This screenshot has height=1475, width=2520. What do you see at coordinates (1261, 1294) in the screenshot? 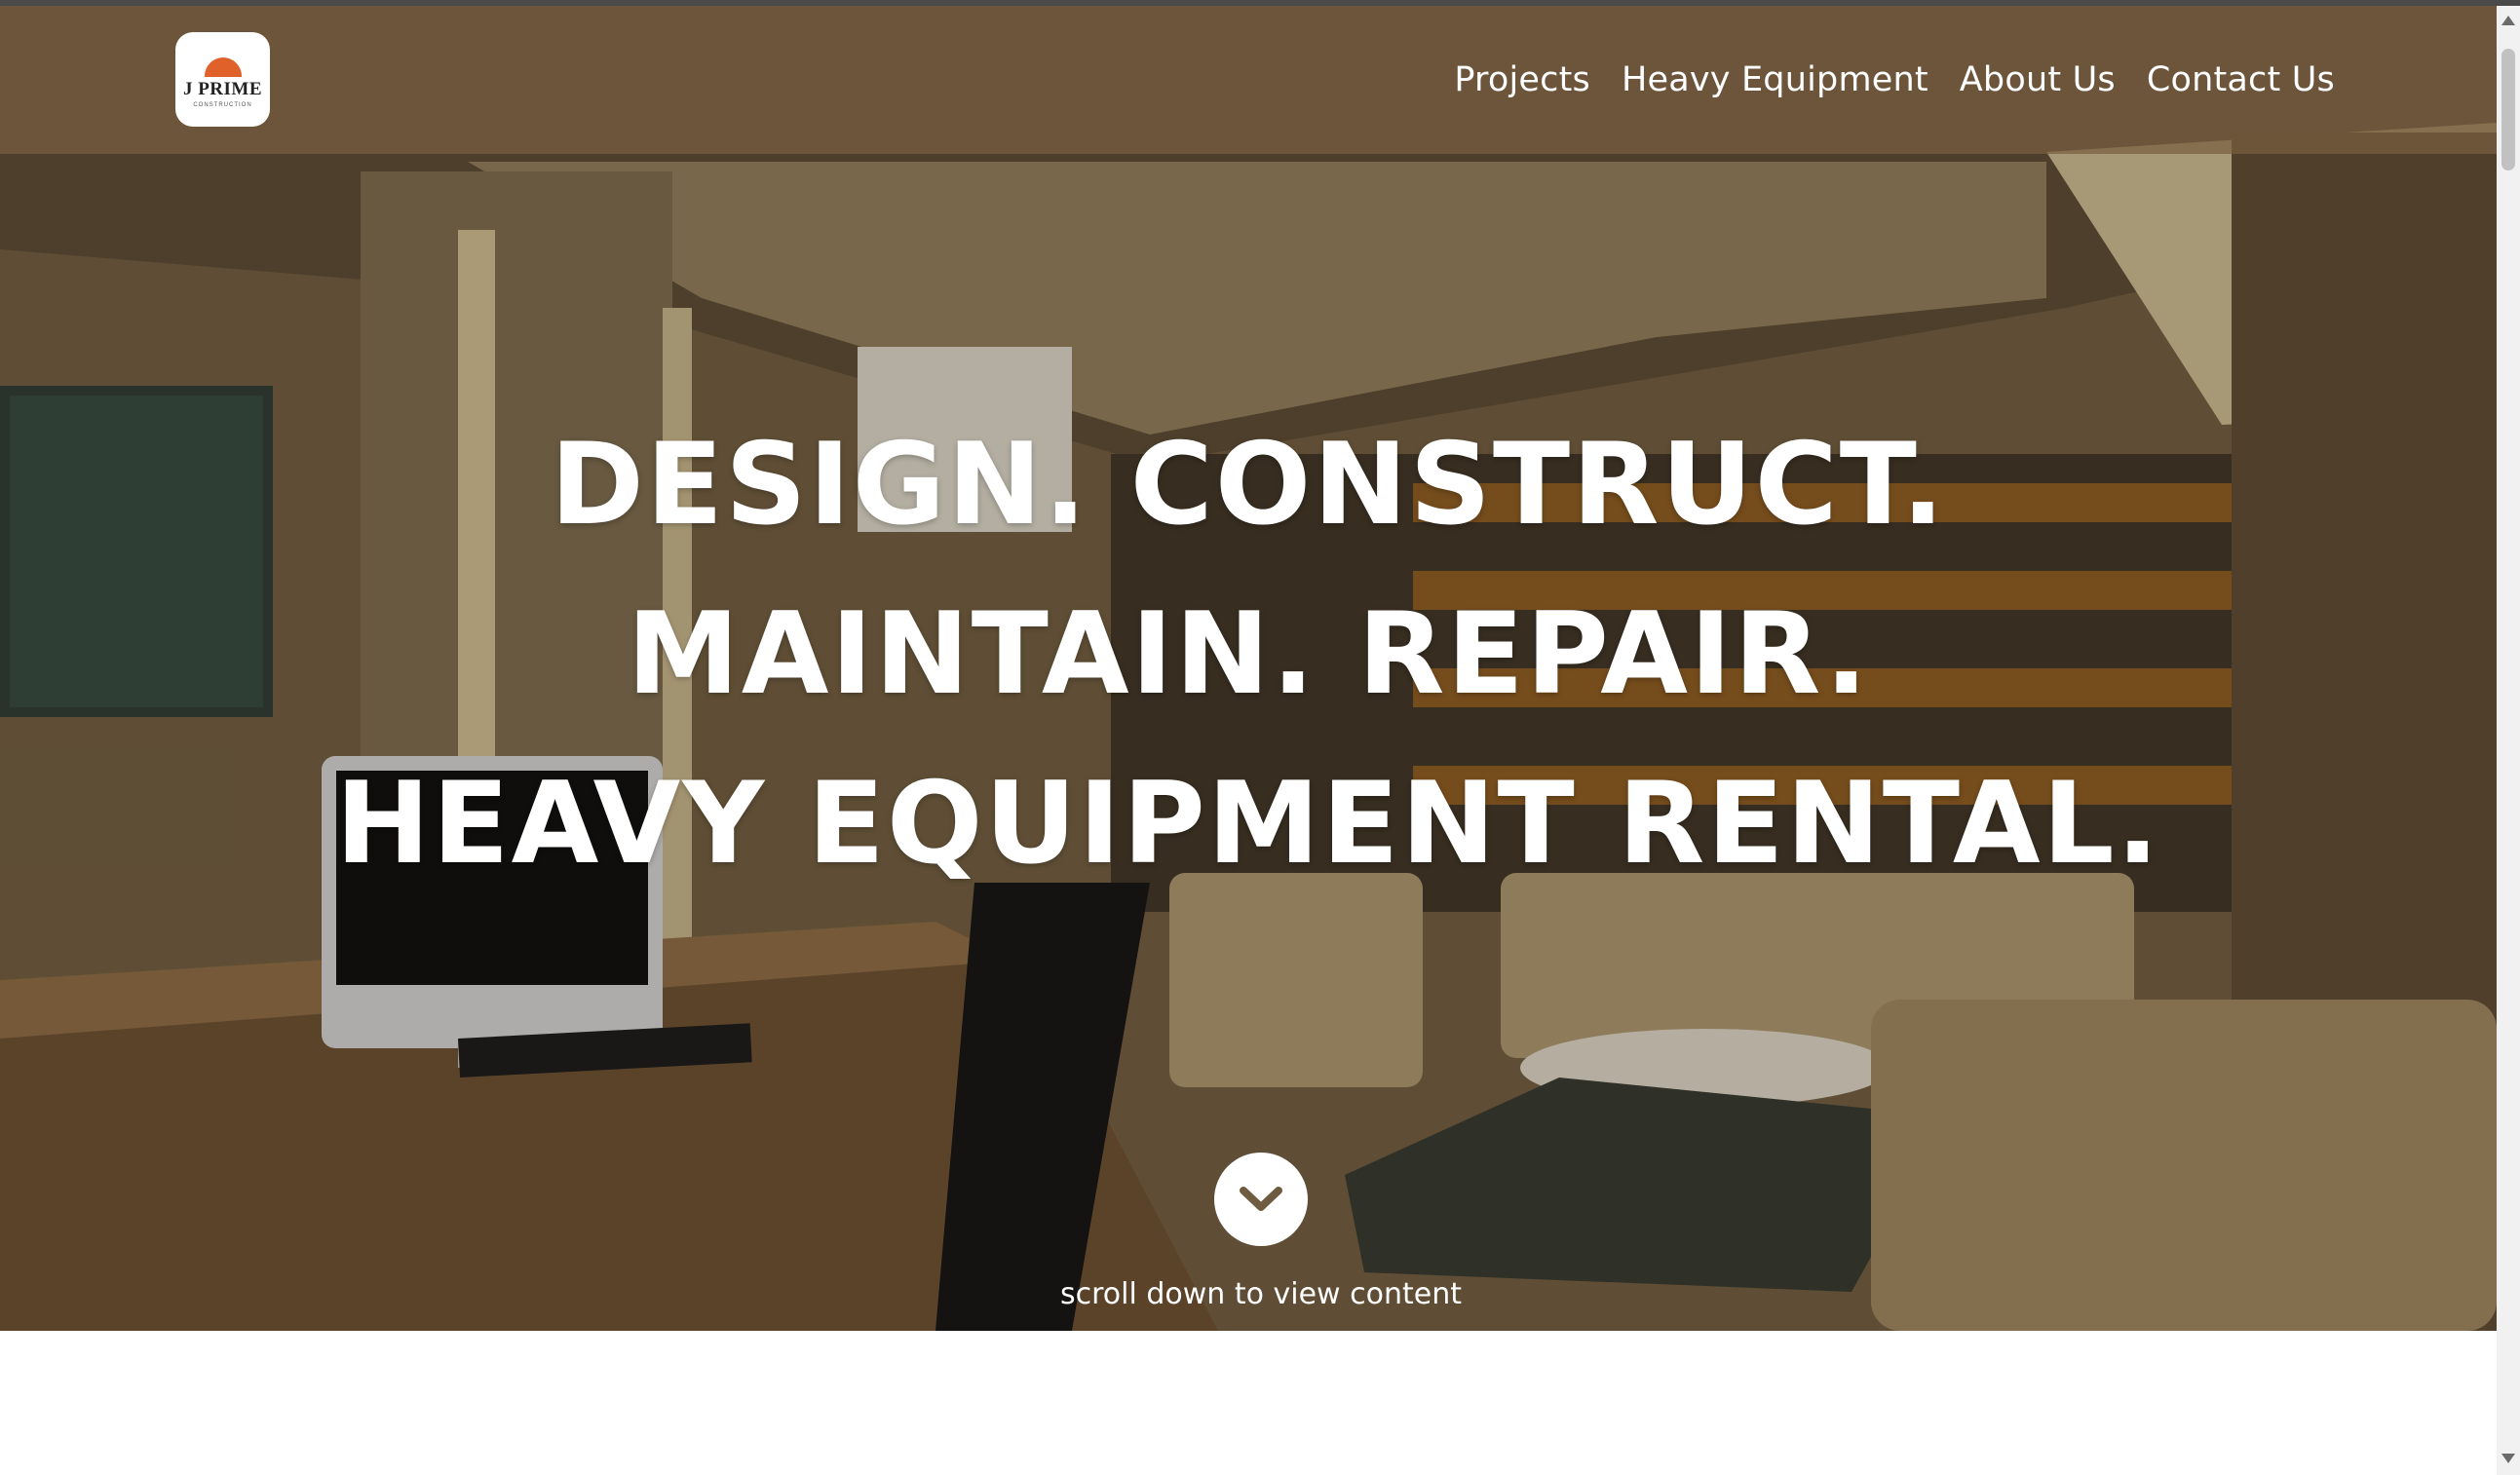
I see `scroll-hint-text: scroll down to view content` at bounding box center [1261, 1294].